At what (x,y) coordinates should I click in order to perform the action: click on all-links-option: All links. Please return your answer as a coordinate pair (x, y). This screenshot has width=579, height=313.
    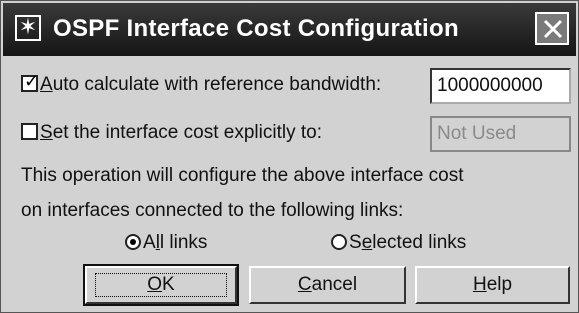
    Looking at the image, I should click on (166, 243).